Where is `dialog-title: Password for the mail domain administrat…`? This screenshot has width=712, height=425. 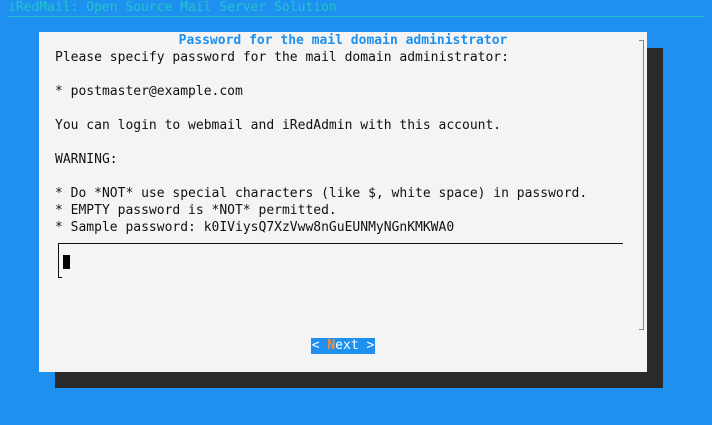
dialog-title: Password for the mail domain administrat… is located at coordinates (343, 40).